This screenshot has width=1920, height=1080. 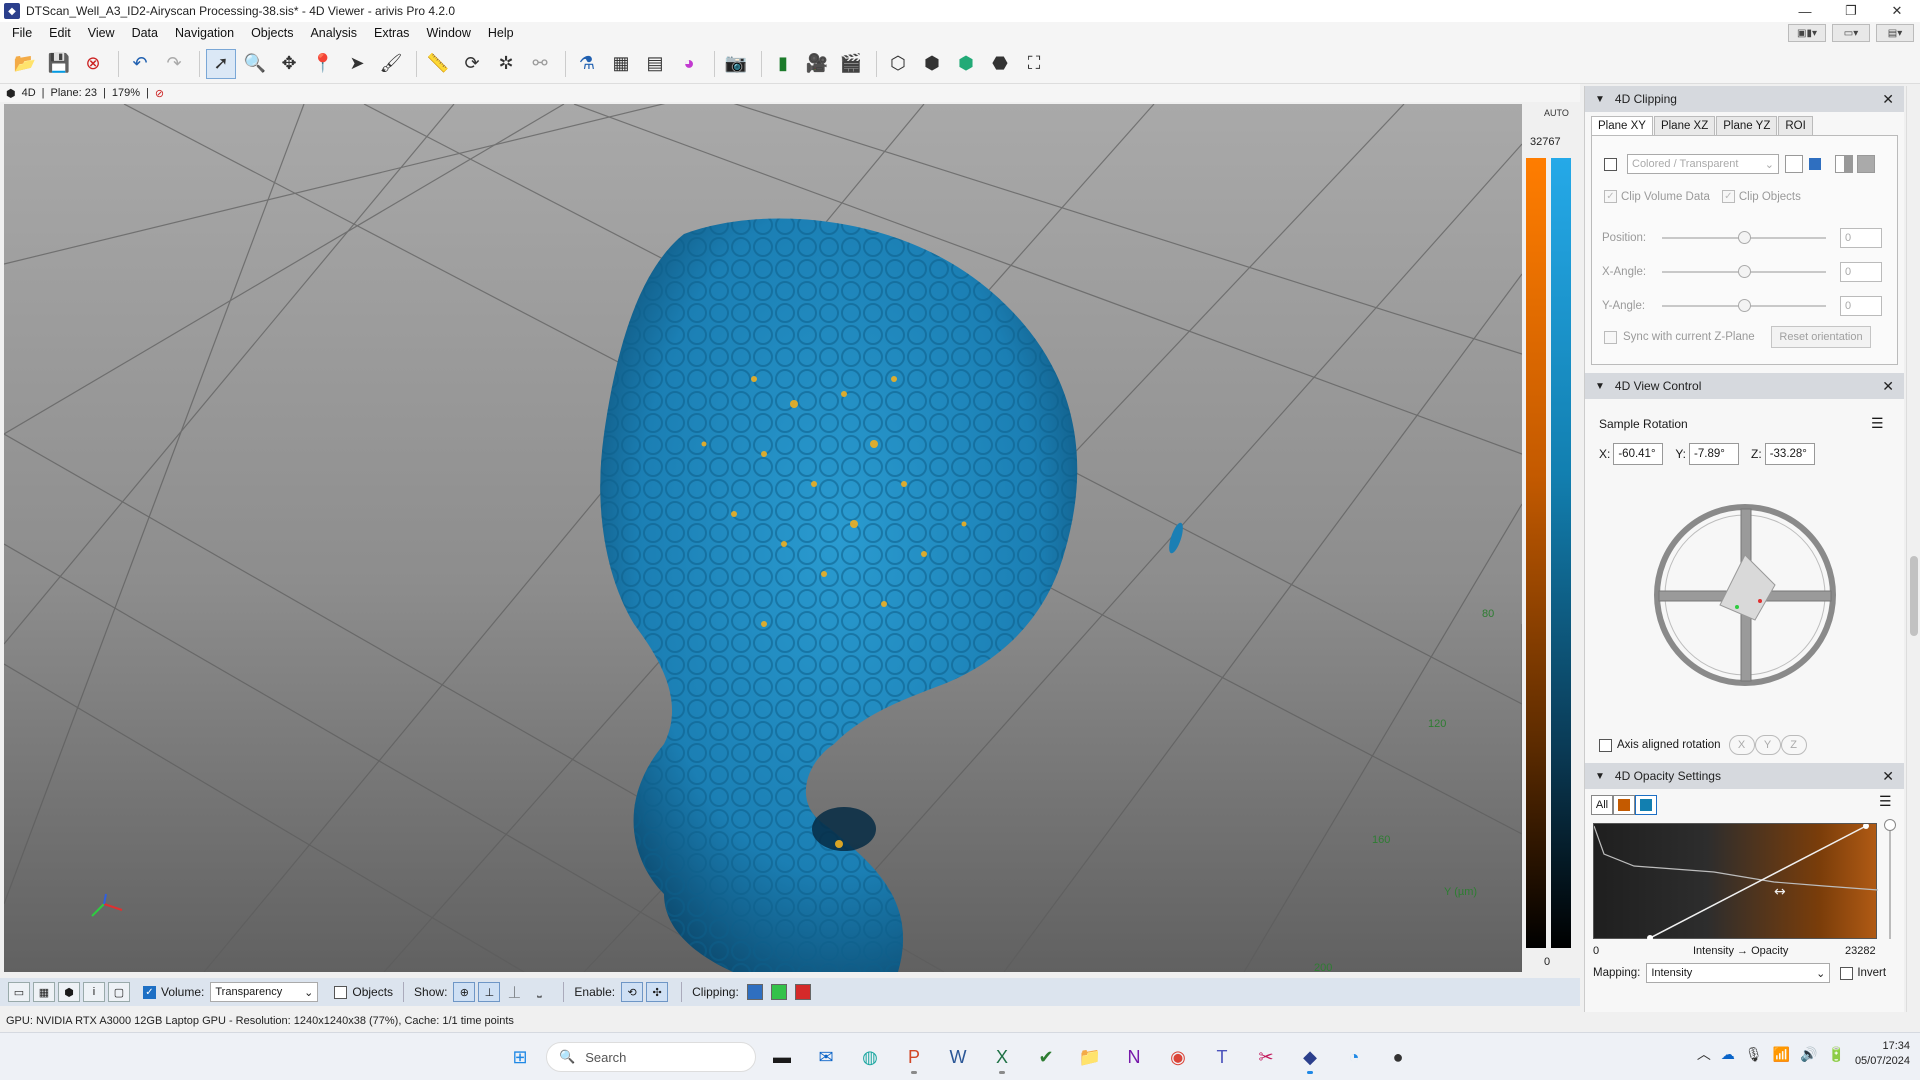 What do you see at coordinates (1638, 454) in the screenshot?
I see `rot-x-input: -60.41°` at bounding box center [1638, 454].